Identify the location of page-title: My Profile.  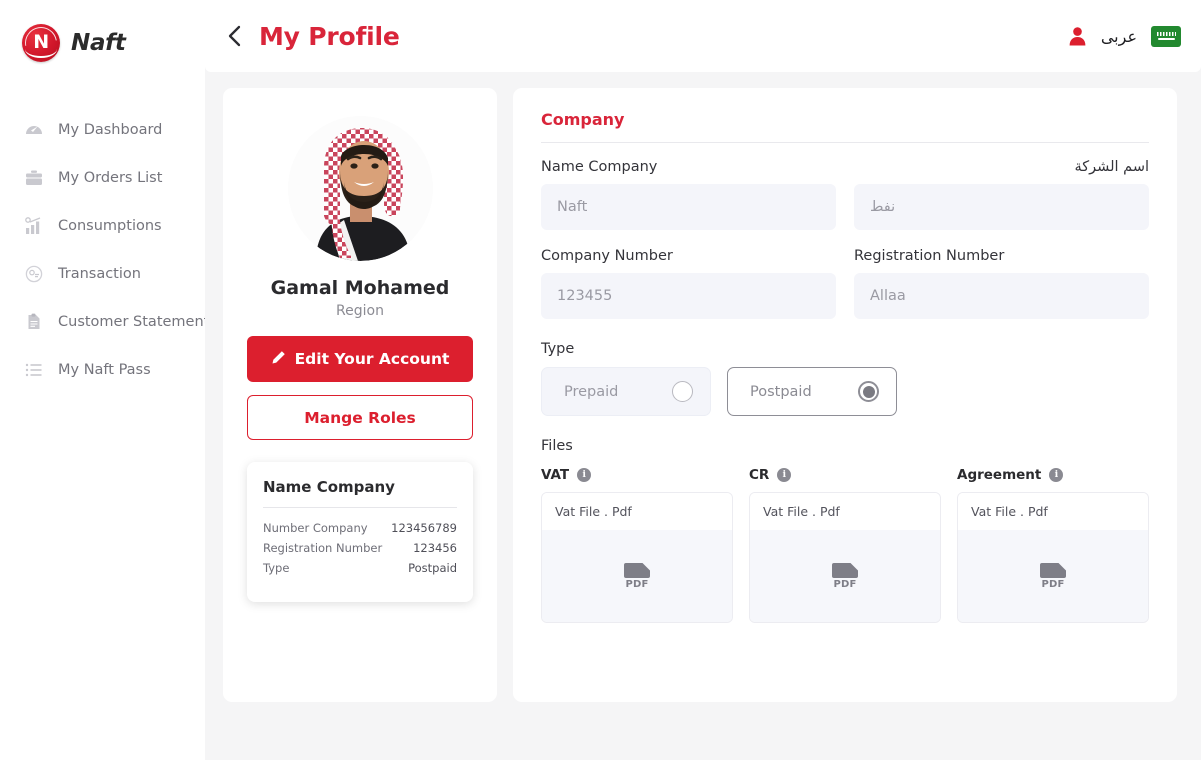
(329, 36).